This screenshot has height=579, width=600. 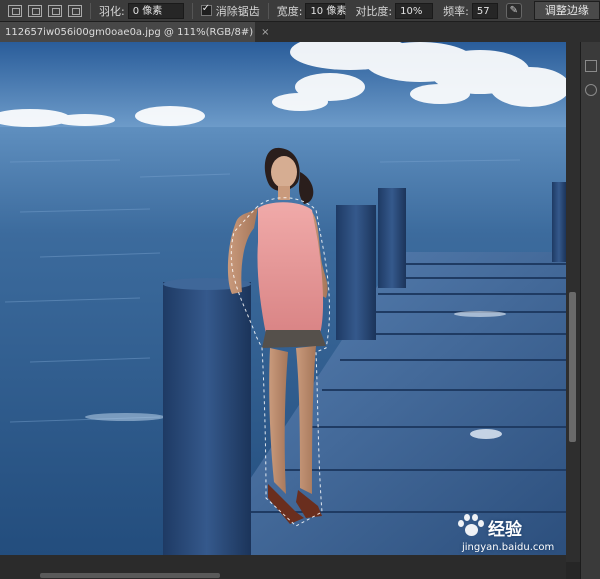 I want to click on vertical-scrollbar, so click(x=573, y=302).